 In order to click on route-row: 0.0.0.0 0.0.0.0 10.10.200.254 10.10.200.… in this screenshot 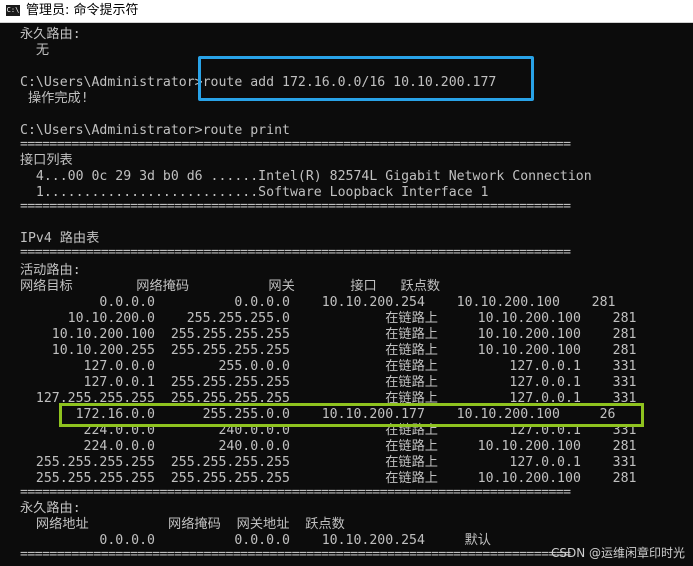, I will do `click(318, 302)`.